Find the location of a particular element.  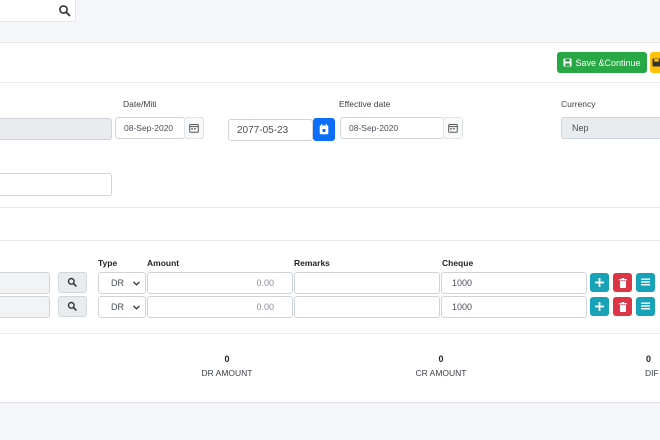

currency-label: Currency is located at coordinates (578, 104).